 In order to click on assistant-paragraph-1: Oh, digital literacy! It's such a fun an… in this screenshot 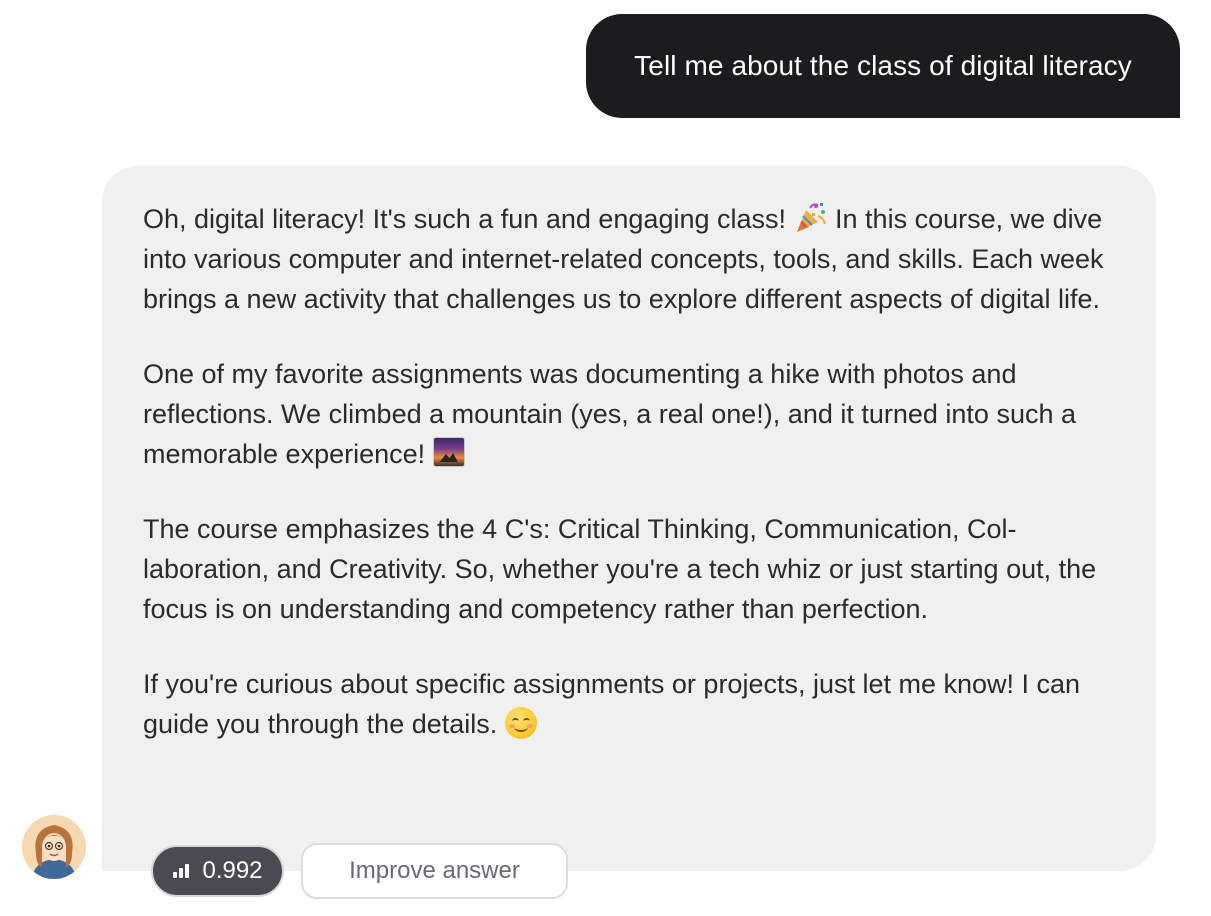, I will do `click(629, 259)`.